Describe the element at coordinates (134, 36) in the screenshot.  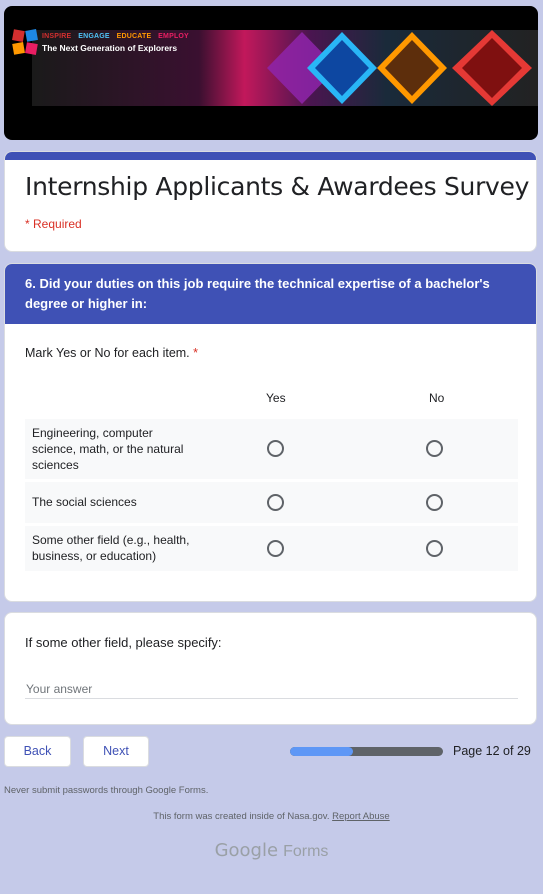
I see `tagline-educate: EDUCATE` at that location.